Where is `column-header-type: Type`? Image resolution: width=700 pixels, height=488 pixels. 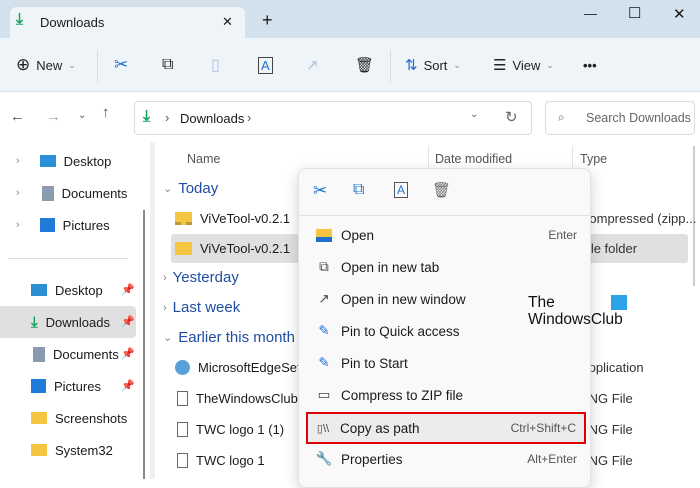
column-header-type: Type is located at coordinates (593, 159).